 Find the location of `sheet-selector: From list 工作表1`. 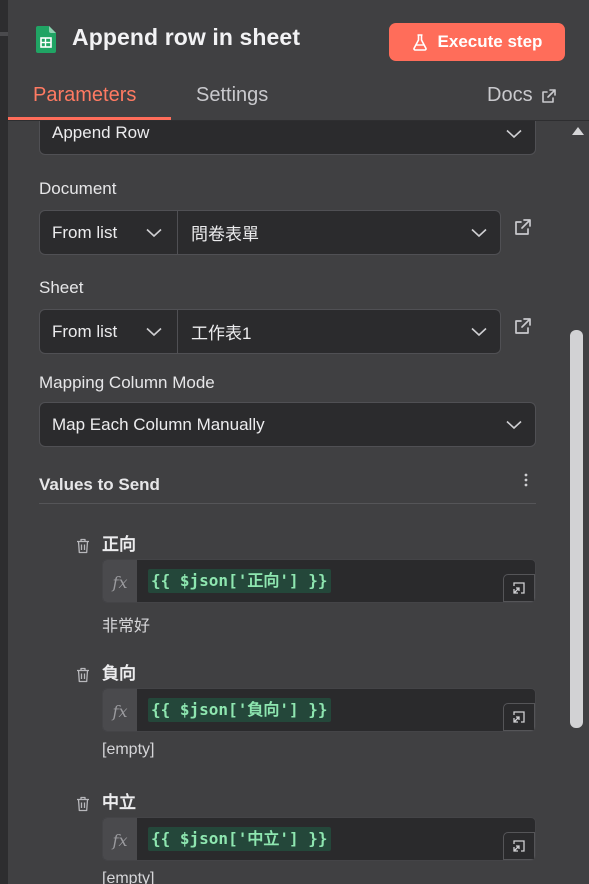

sheet-selector: From list 工作表1 is located at coordinates (270, 331).